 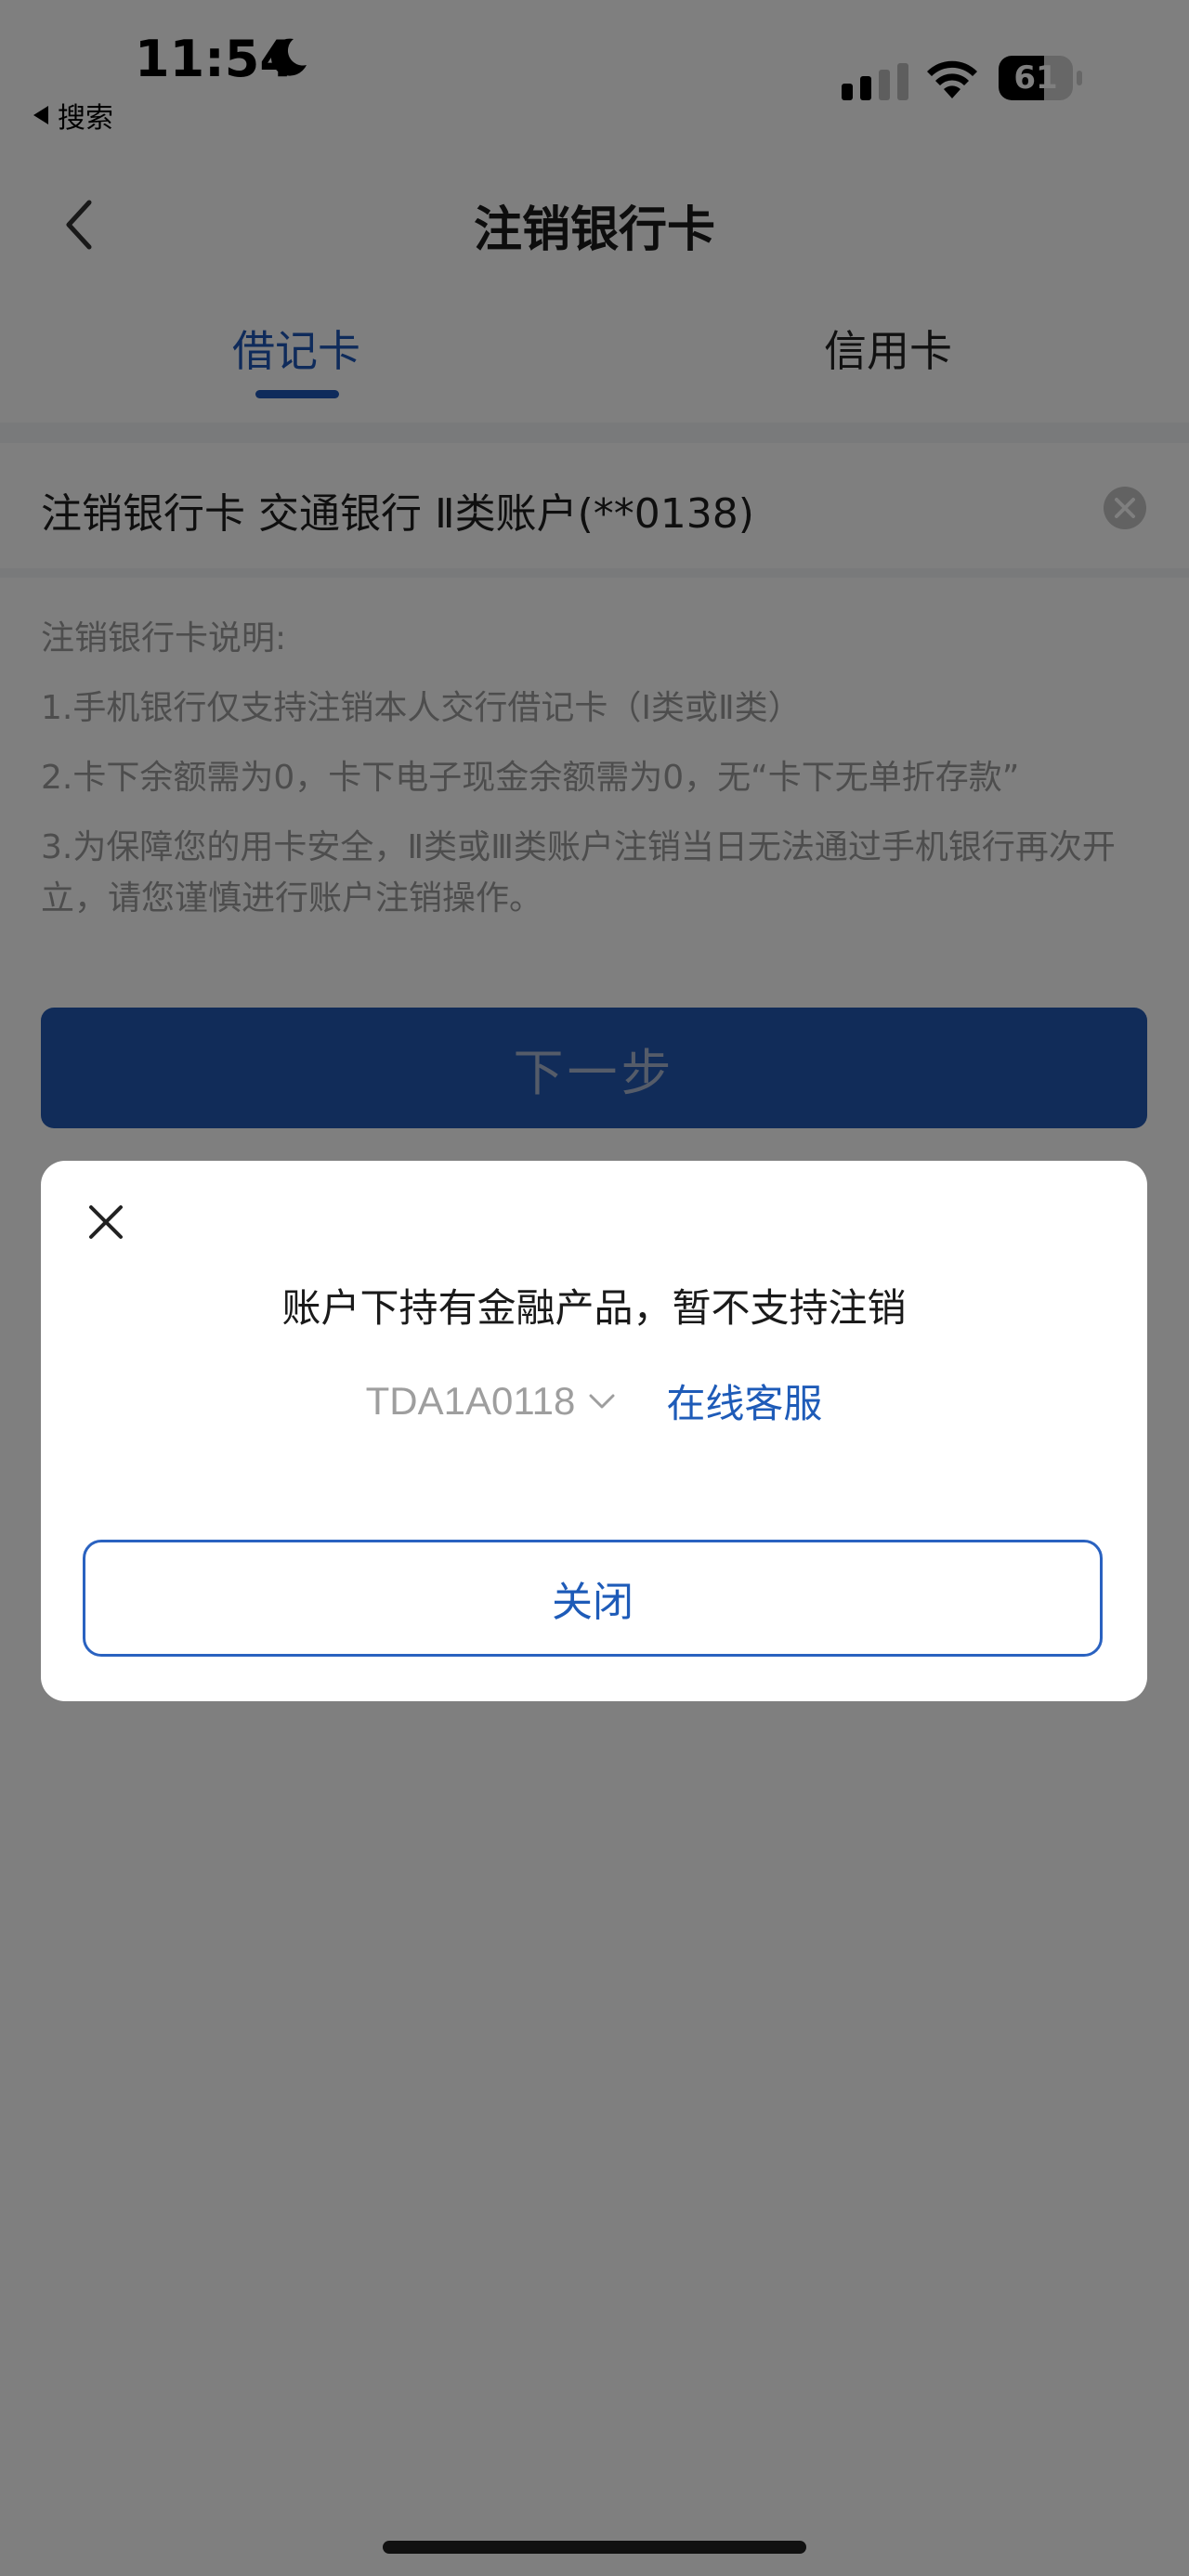 What do you see at coordinates (594, 1308) in the screenshot?
I see `dialog-message: 账户下持有金融产品，暂不支持注销` at bounding box center [594, 1308].